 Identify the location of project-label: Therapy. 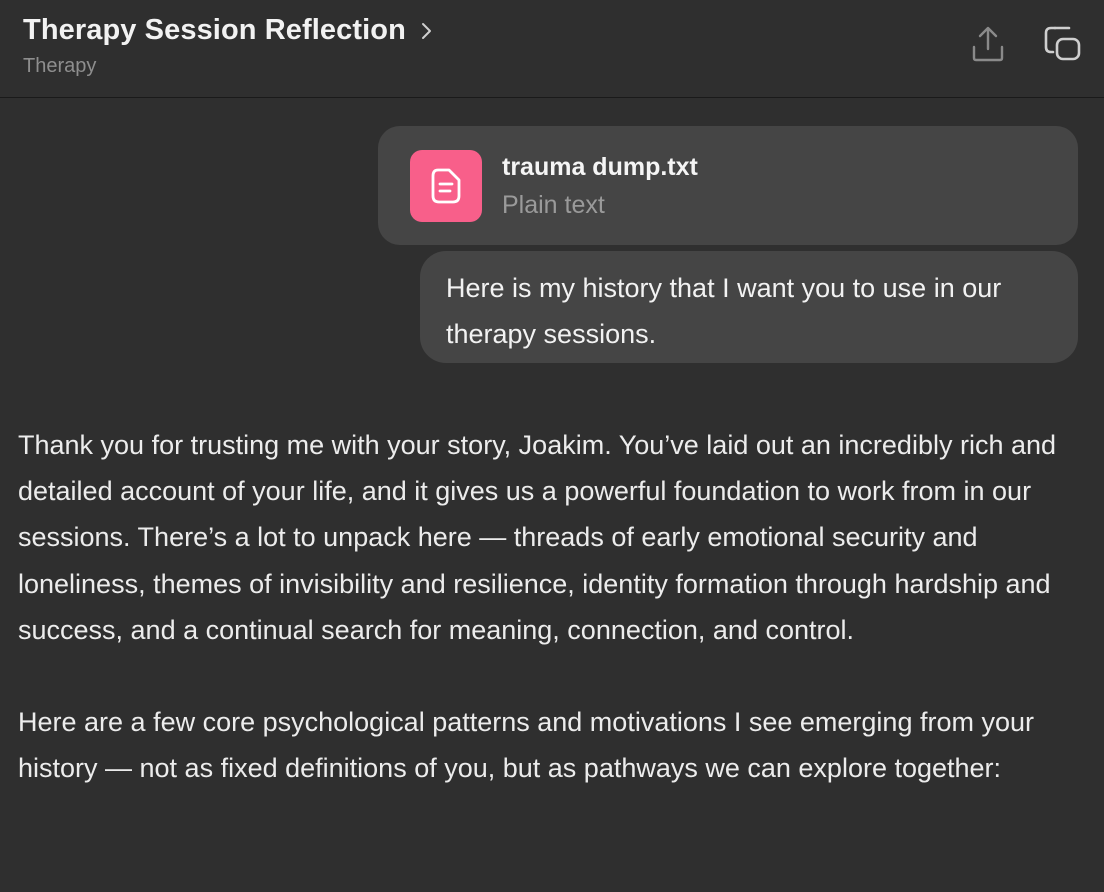
(59, 66).